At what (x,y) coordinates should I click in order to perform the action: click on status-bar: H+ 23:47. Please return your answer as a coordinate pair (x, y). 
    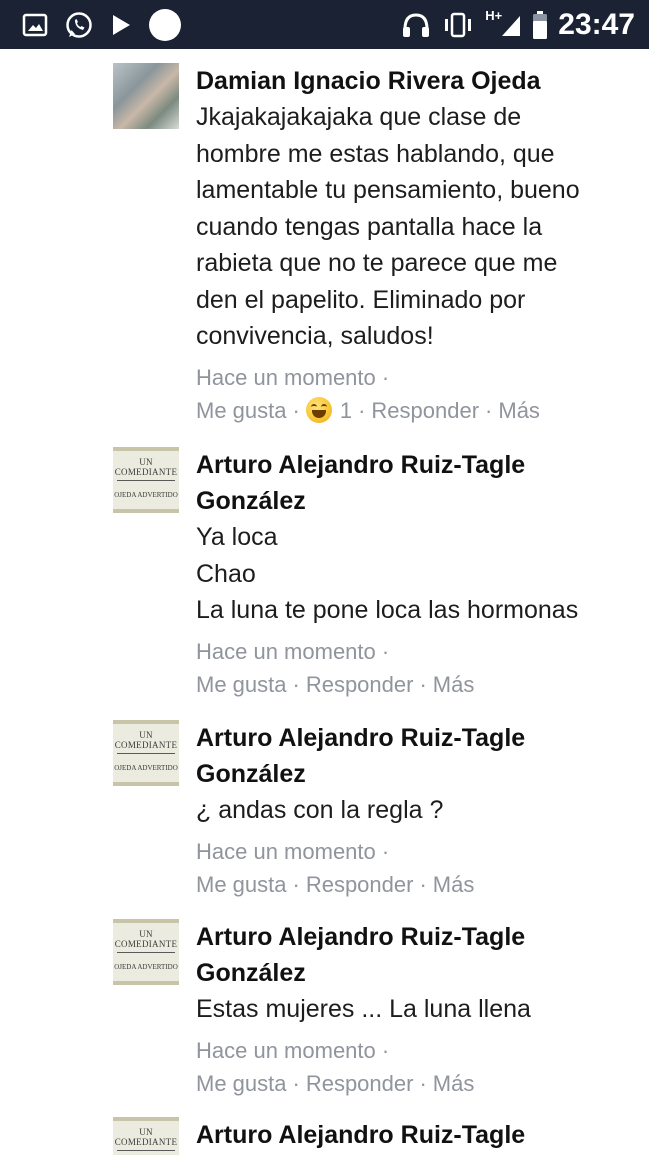
    Looking at the image, I should click on (324, 24).